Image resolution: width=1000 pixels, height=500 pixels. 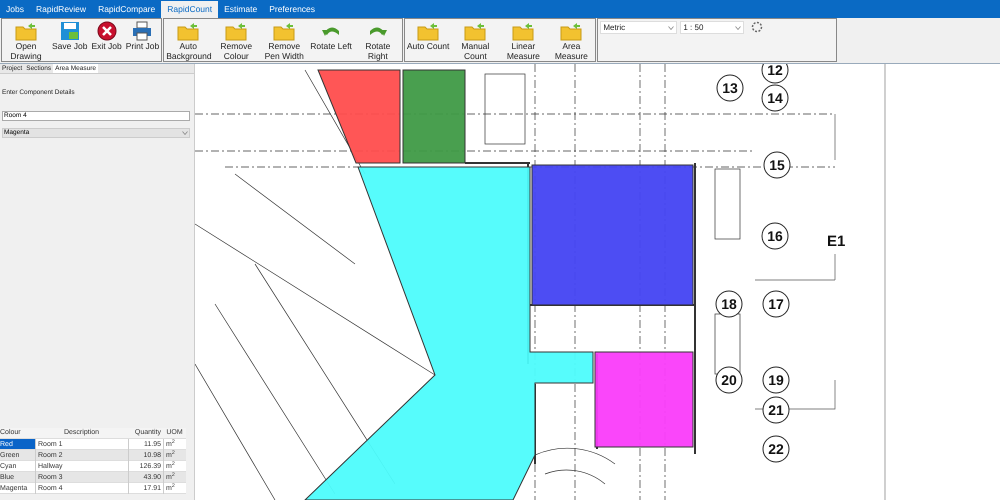 What do you see at coordinates (757, 27) in the screenshot?
I see `spinner-icon` at bounding box center [757, 27].